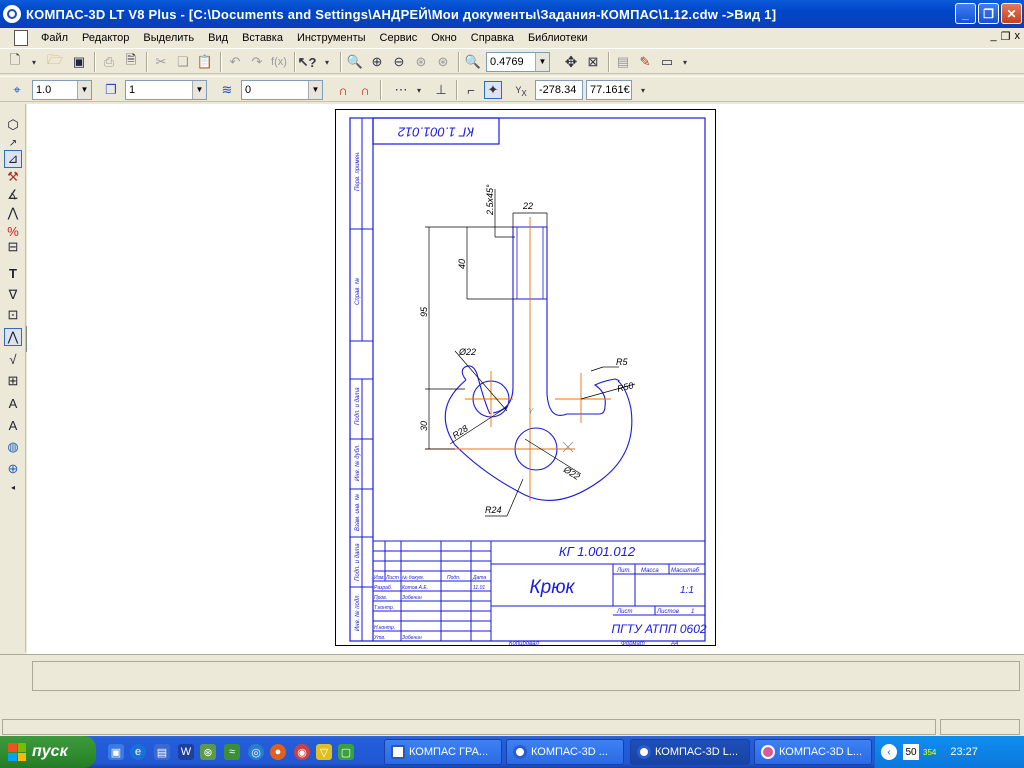 This screenshot has height=768, width=1024. I want to click on app-icon: ▢, so click(346, 752).